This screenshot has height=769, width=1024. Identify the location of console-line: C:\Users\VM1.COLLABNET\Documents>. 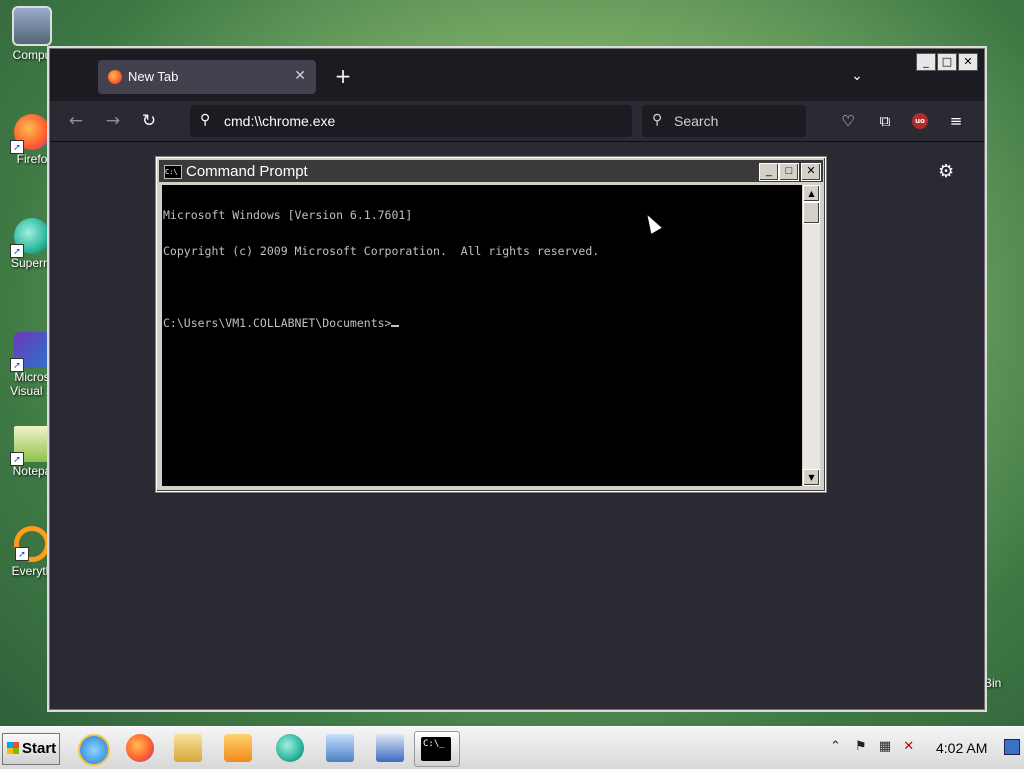
(482, 323).